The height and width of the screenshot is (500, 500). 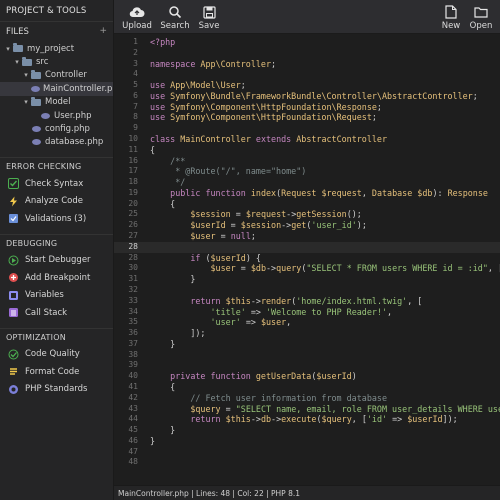 What do you see at coordinates (450, 419) in the screenshot?
I see `code-token: ]);` at bounding box center [450, 419].